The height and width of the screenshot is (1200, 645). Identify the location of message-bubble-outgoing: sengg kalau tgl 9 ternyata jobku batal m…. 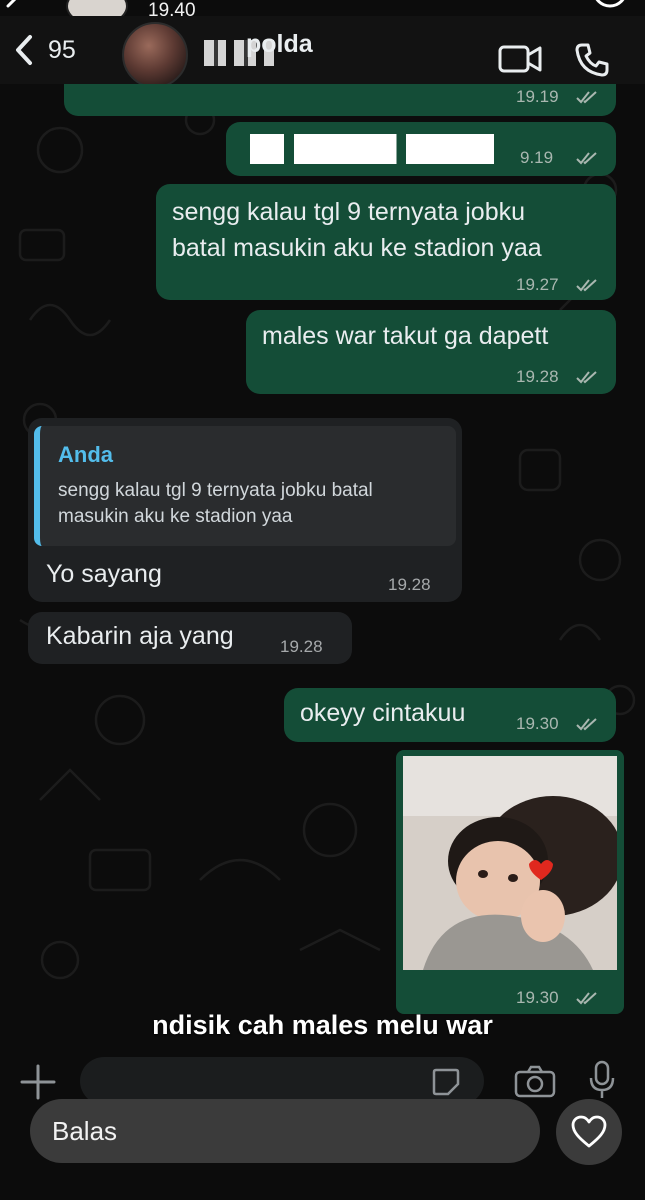
(386, 242).